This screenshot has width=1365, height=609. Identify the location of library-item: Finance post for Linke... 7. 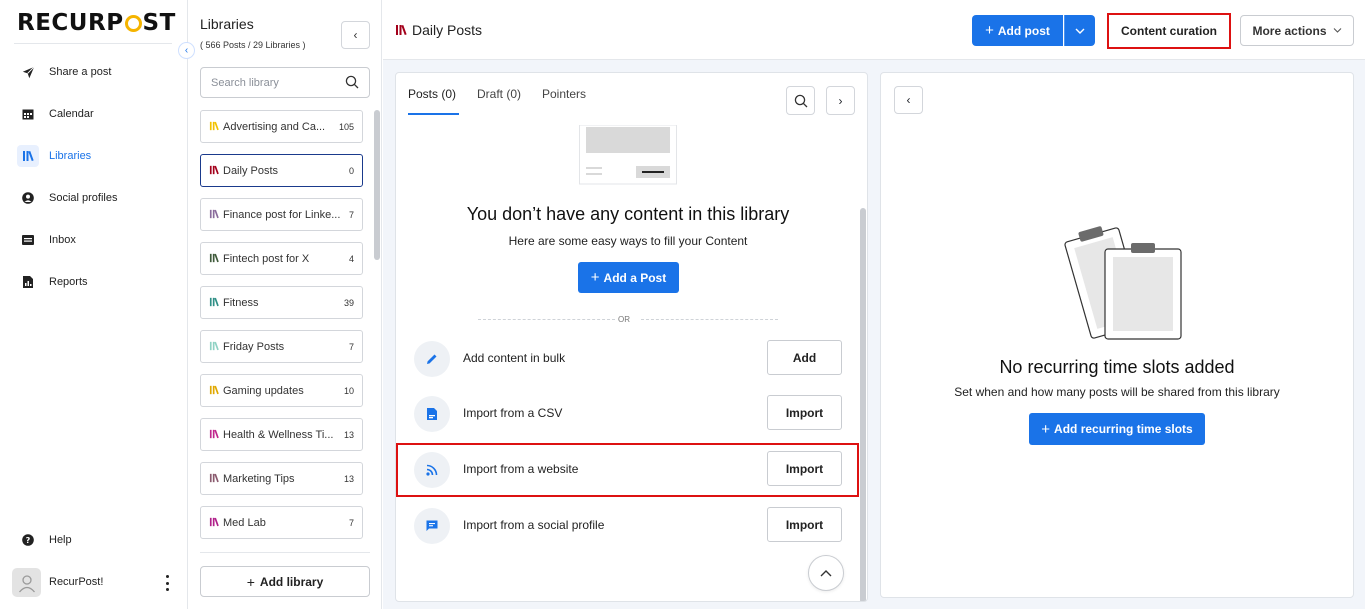
(281, 214).